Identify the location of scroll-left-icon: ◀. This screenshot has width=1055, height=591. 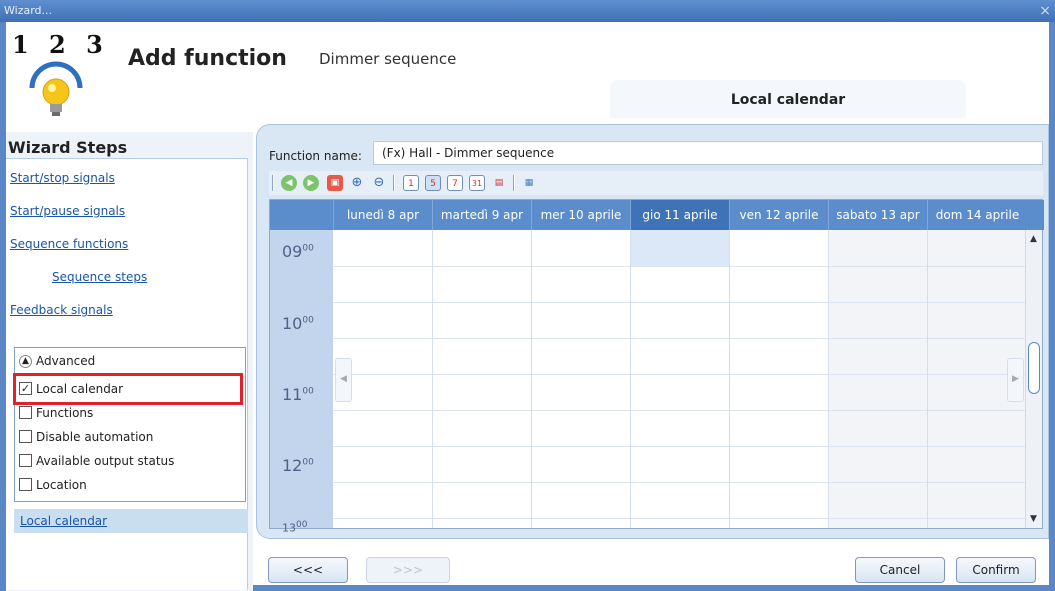
(343, 380).